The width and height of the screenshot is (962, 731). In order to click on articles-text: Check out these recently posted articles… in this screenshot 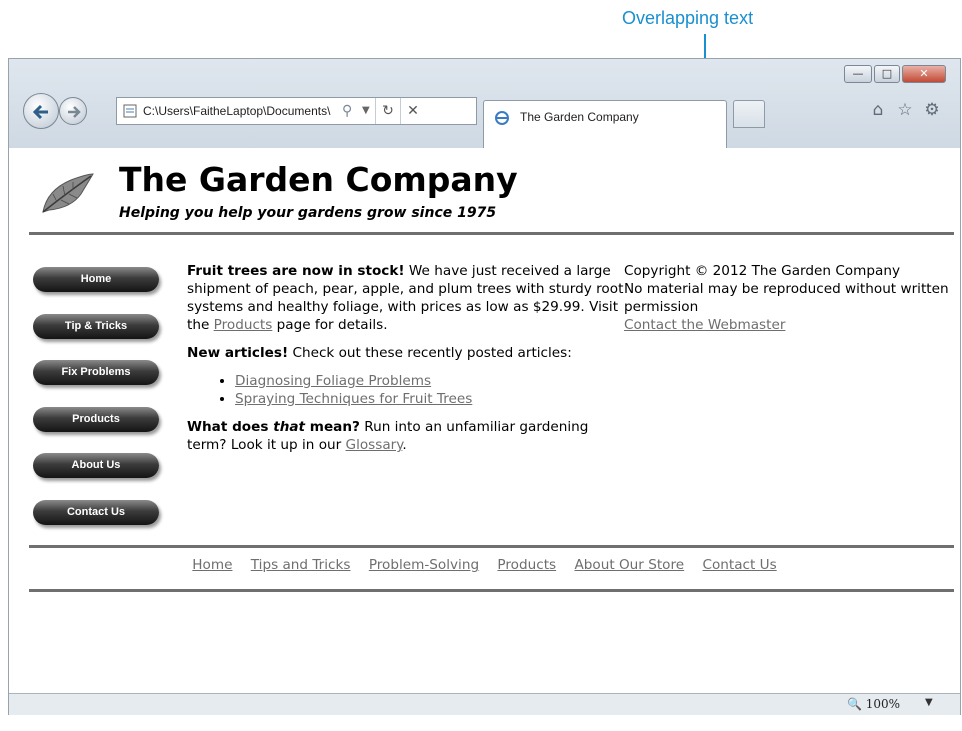, I will do `click(430, 353)`.